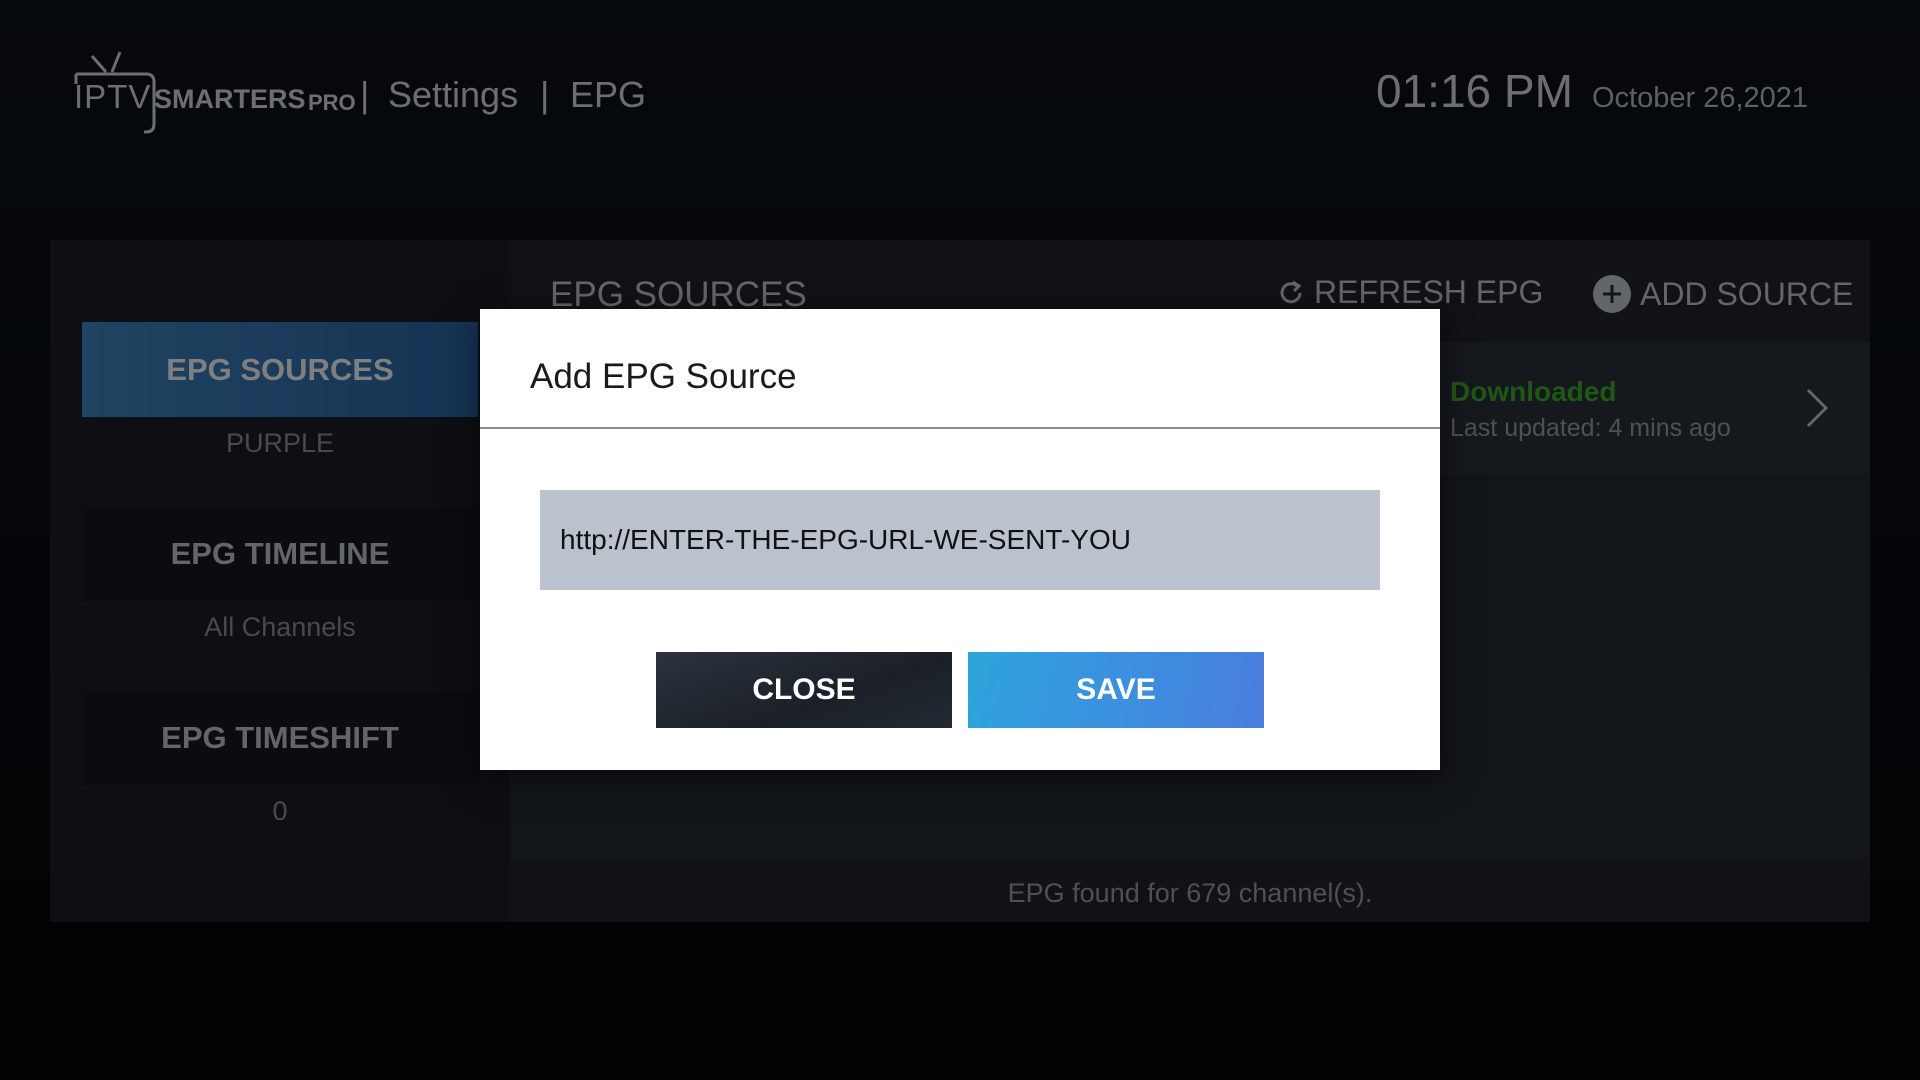 This screenshot has height=1080, width=1920. I want to click on close-button: CLOSE, so click(804, 690).